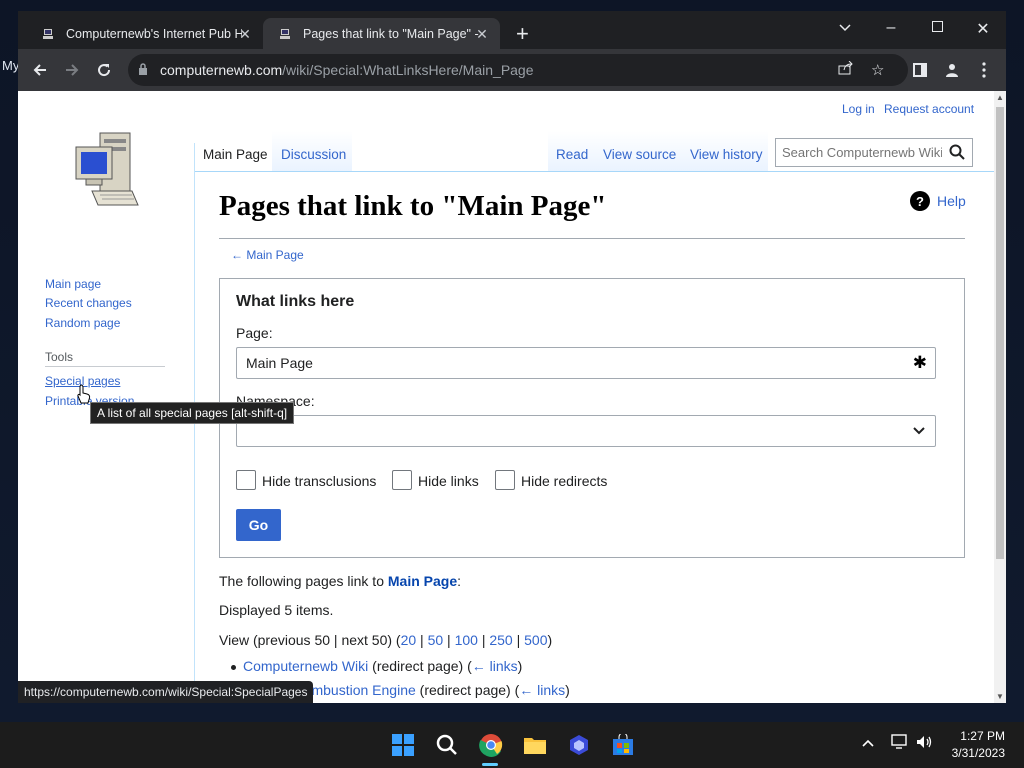 The image size is (1024, 768). What do you see at coordinates (466, 640) in the screenshot?
I see `limit-100-link: 100` at bounding box center [466, 640].